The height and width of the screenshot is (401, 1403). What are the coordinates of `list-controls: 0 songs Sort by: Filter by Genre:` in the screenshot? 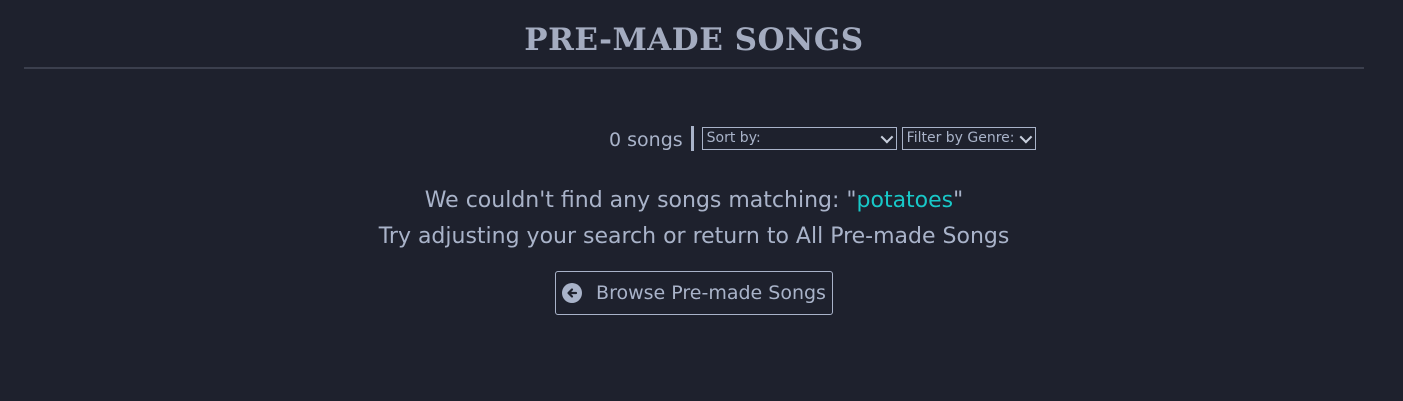 It's located at (822, 138).